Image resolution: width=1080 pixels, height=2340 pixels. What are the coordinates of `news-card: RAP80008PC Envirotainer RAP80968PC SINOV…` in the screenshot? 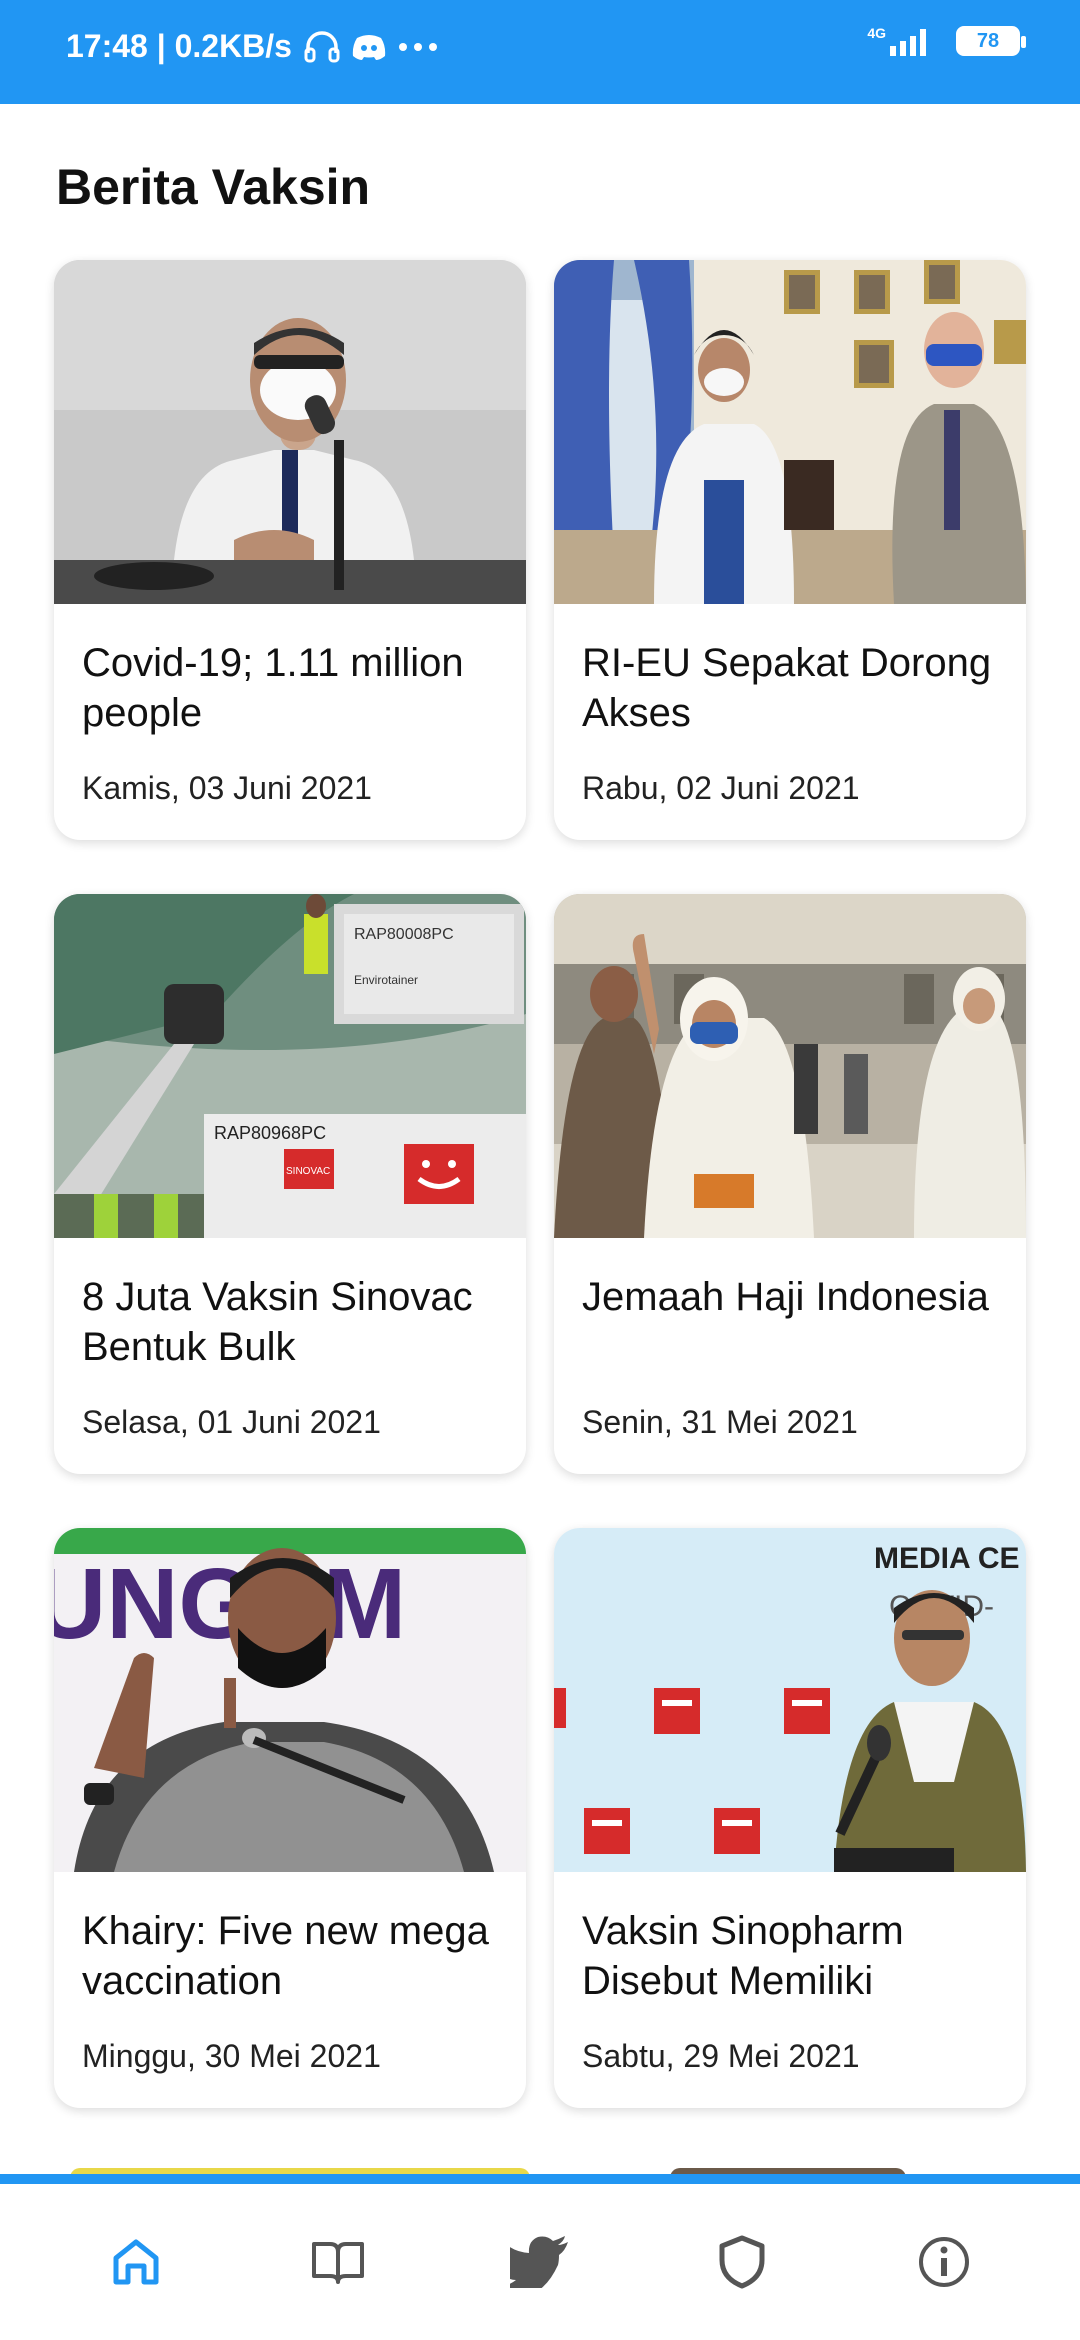 It's located at (290, 1184).